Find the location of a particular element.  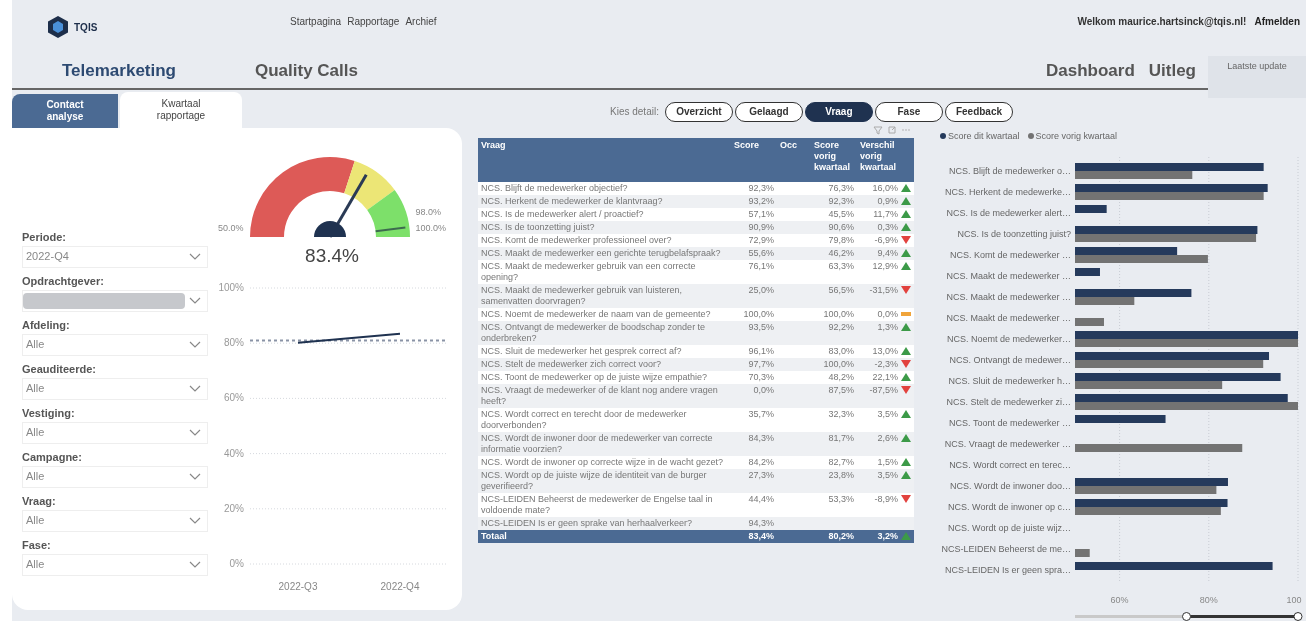

filter-label: Fase: is located at coordinates (37, 545).